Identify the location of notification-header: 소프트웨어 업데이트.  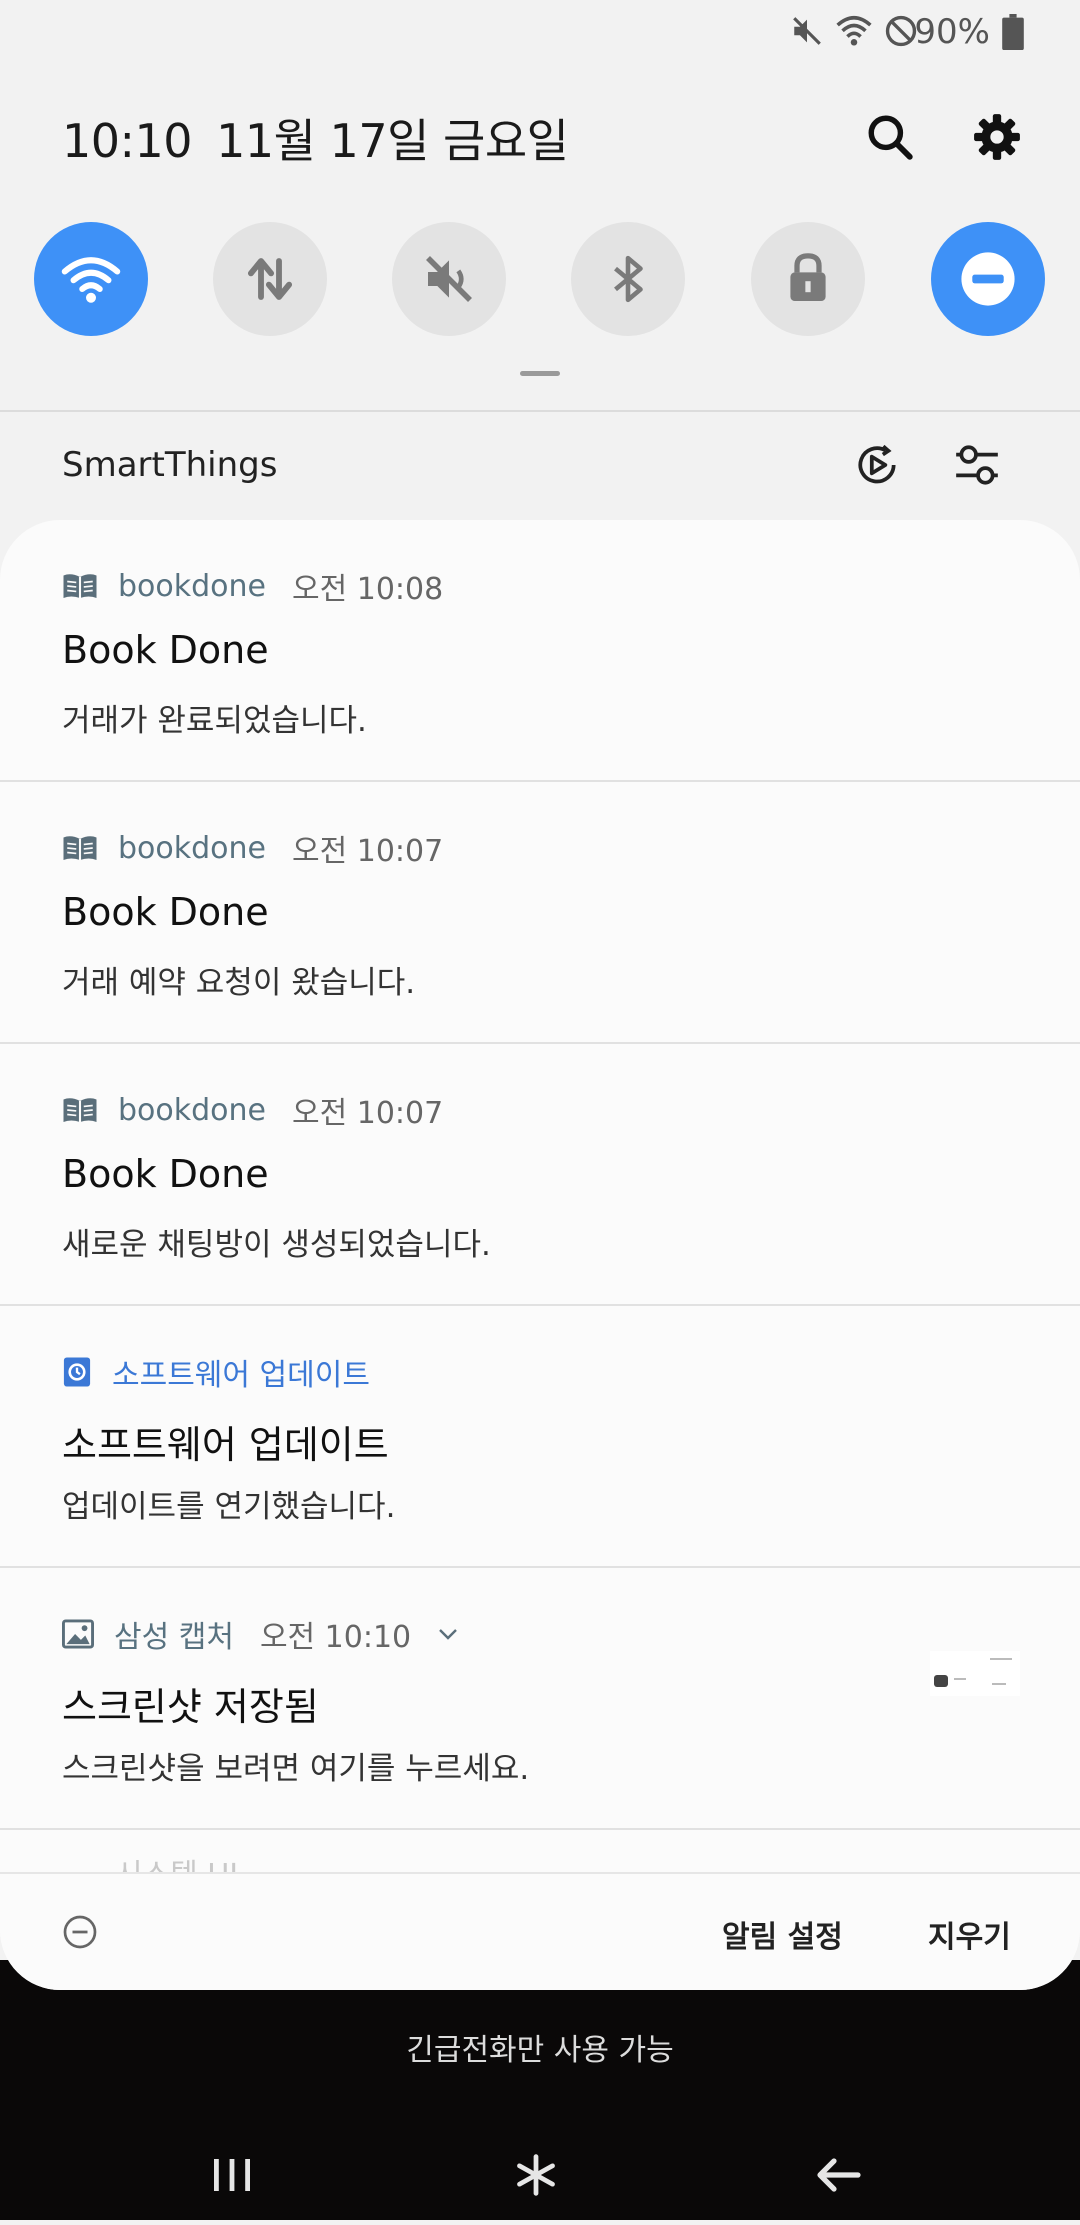
(216, 1373).